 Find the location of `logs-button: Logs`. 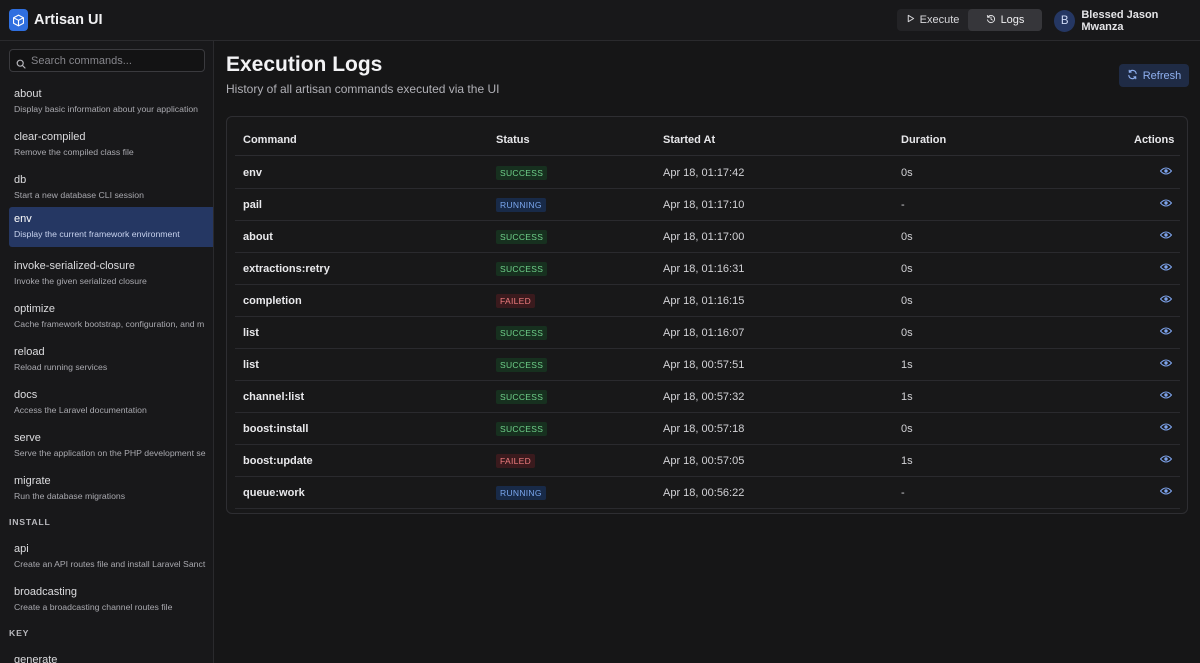

logs-button: Logs is located at coordinates (1005, 20).